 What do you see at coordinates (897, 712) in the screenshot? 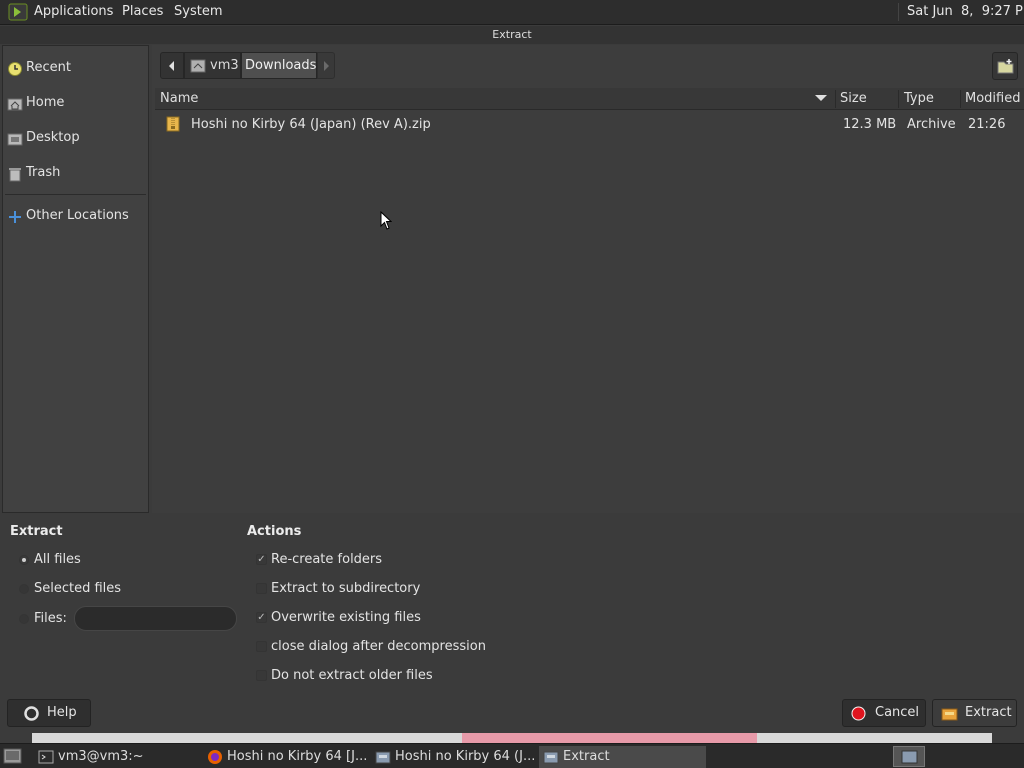
I see `cancel-button-label: Cancel` at bounding box center [897, 712].